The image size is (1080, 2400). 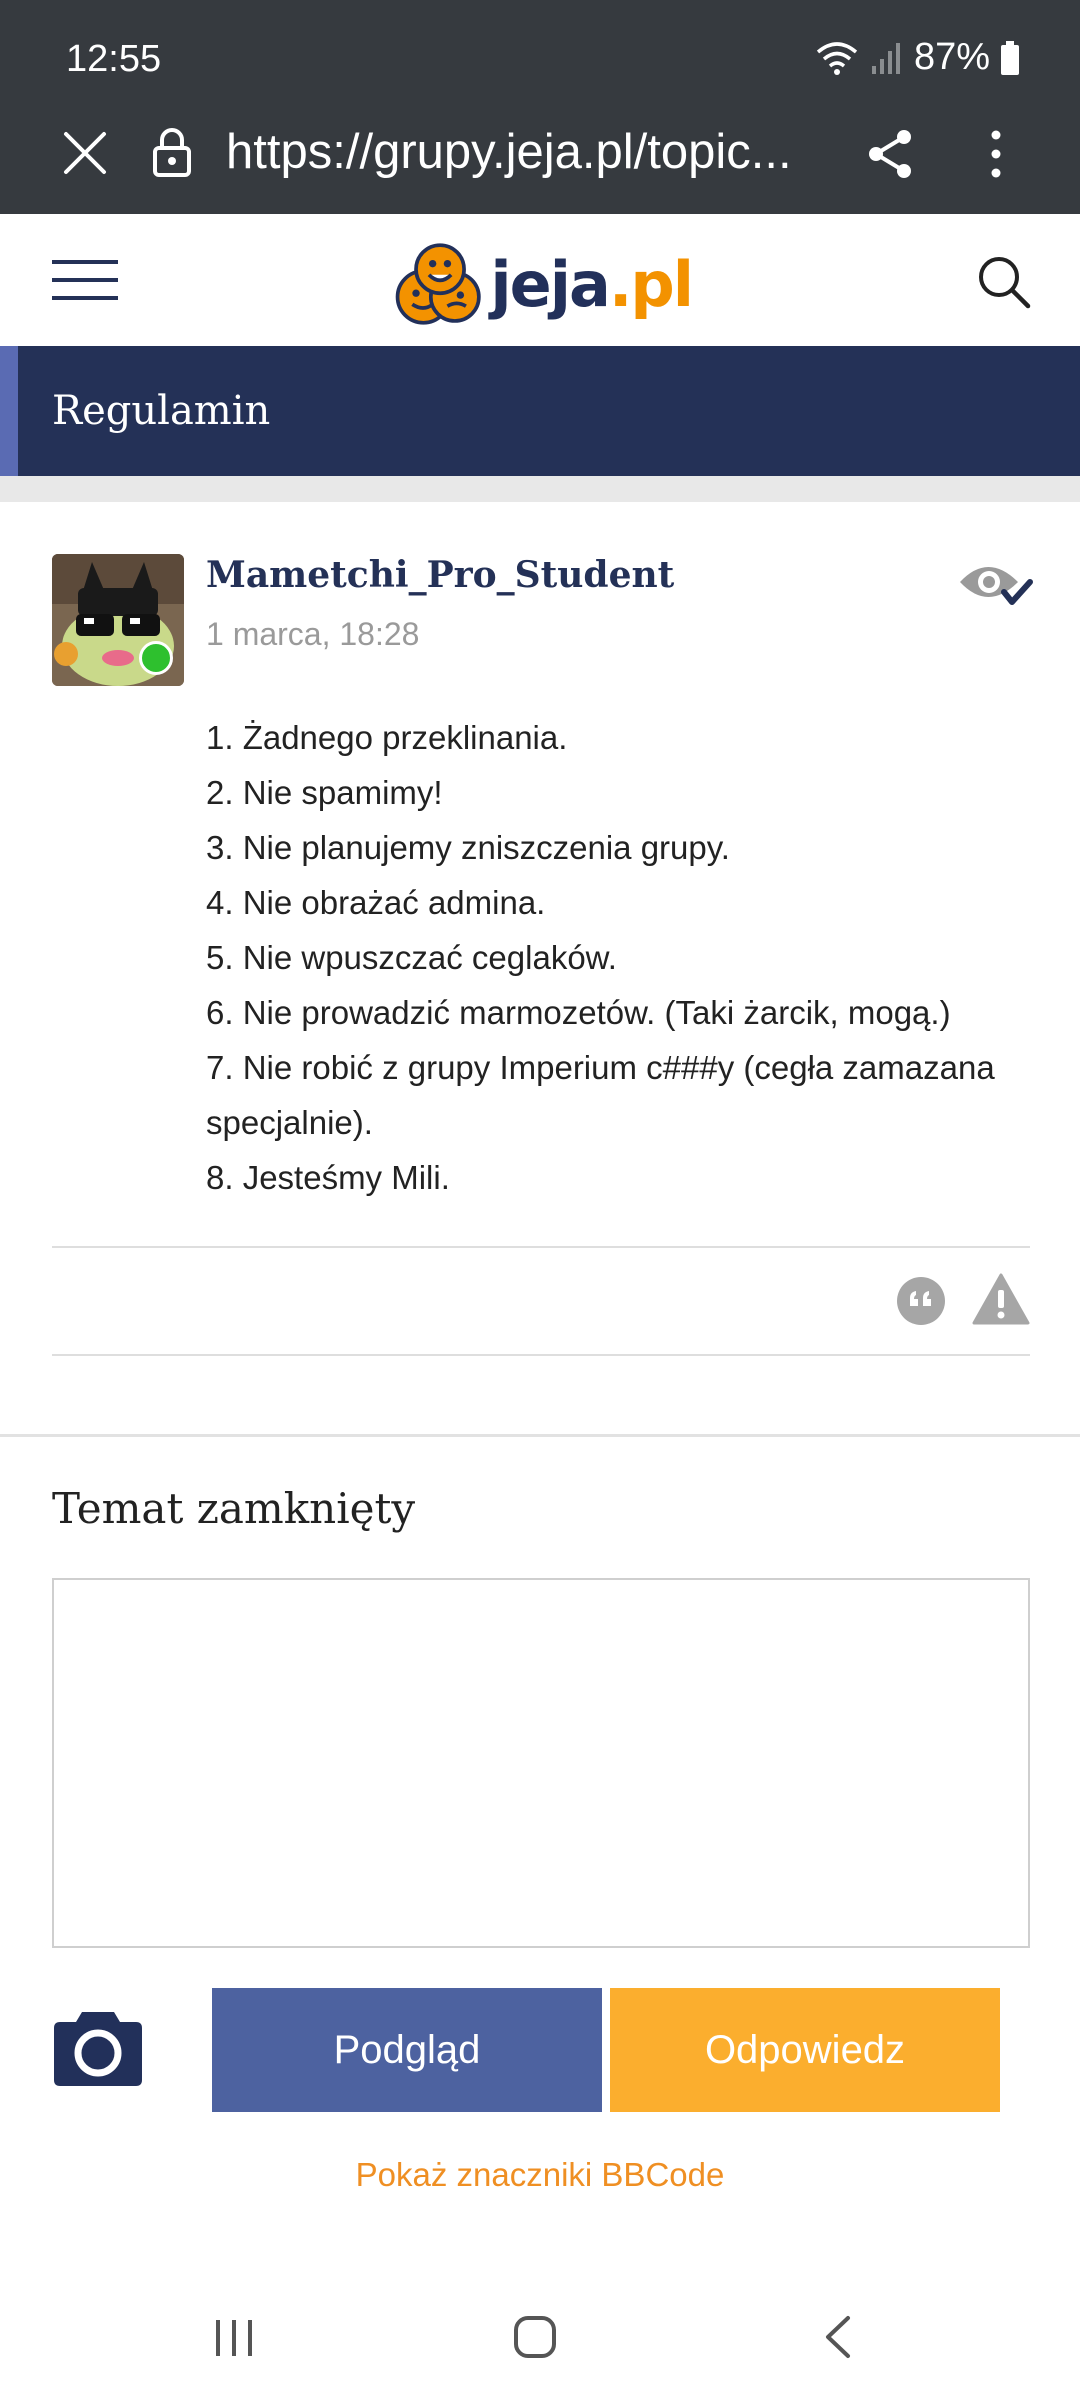 What do you see at coordinates (172, 152) in the screenshot?
I see `lock-icon` at bounding box center [172, 152].